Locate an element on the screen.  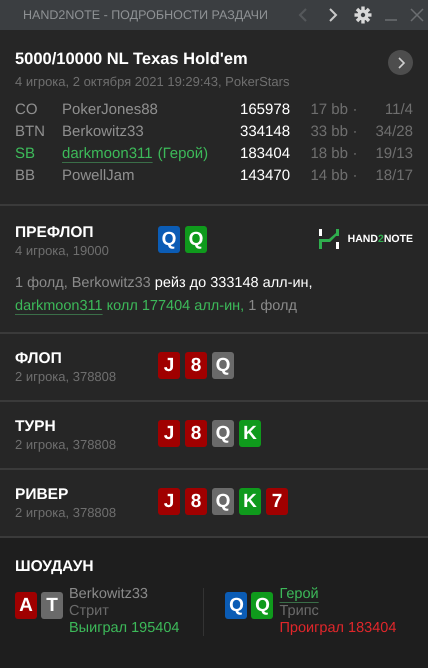
window-title: HAND2NOTE - ПОДРОБНОСТИ РАЗДАЧИ is located at coordinates (145, 15).